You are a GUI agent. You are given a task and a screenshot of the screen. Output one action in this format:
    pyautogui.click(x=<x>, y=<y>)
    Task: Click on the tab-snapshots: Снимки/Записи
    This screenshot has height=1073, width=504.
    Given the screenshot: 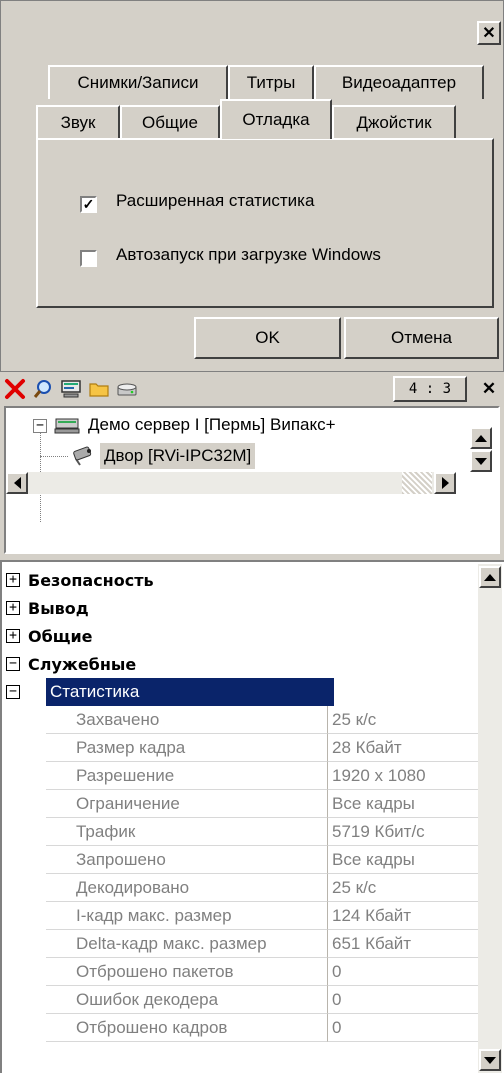 What is the action you would take?
    pyautogui.click(x=138, y=82)
    